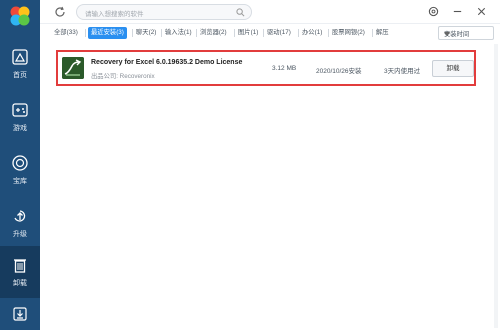  Describe the element at coordinates (433, 11) in the screenshot. I see `settings-icon` at that location.